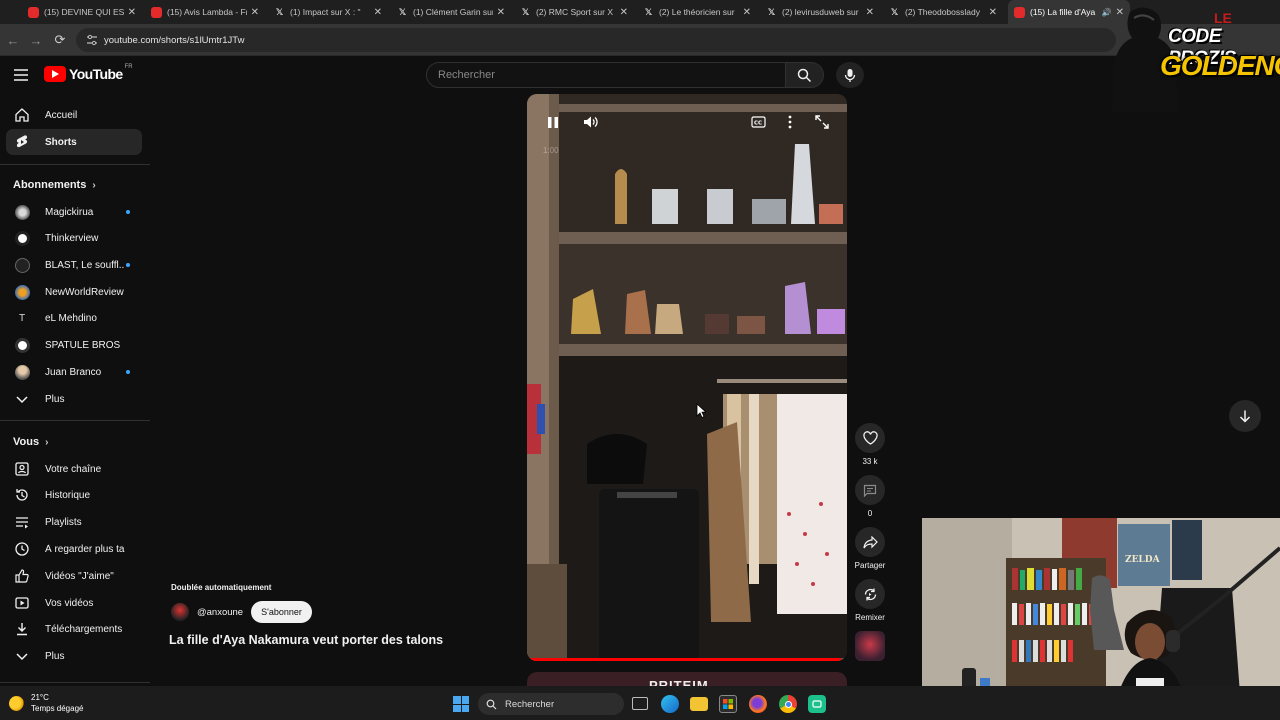 This screenshot has width=1280, height=720. I want to click on video-progress-bar, so click(687, 659).